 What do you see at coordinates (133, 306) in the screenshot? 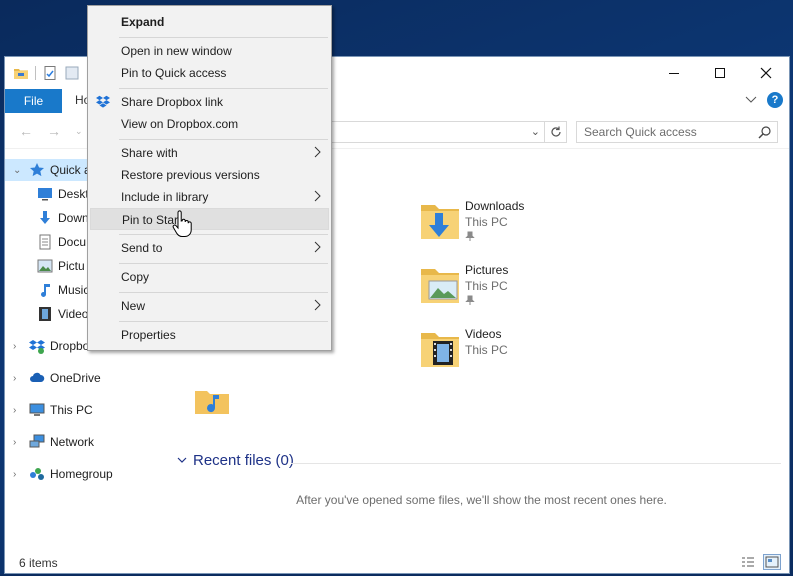
I see `menu-label: New` at bounding box center [133, 306].